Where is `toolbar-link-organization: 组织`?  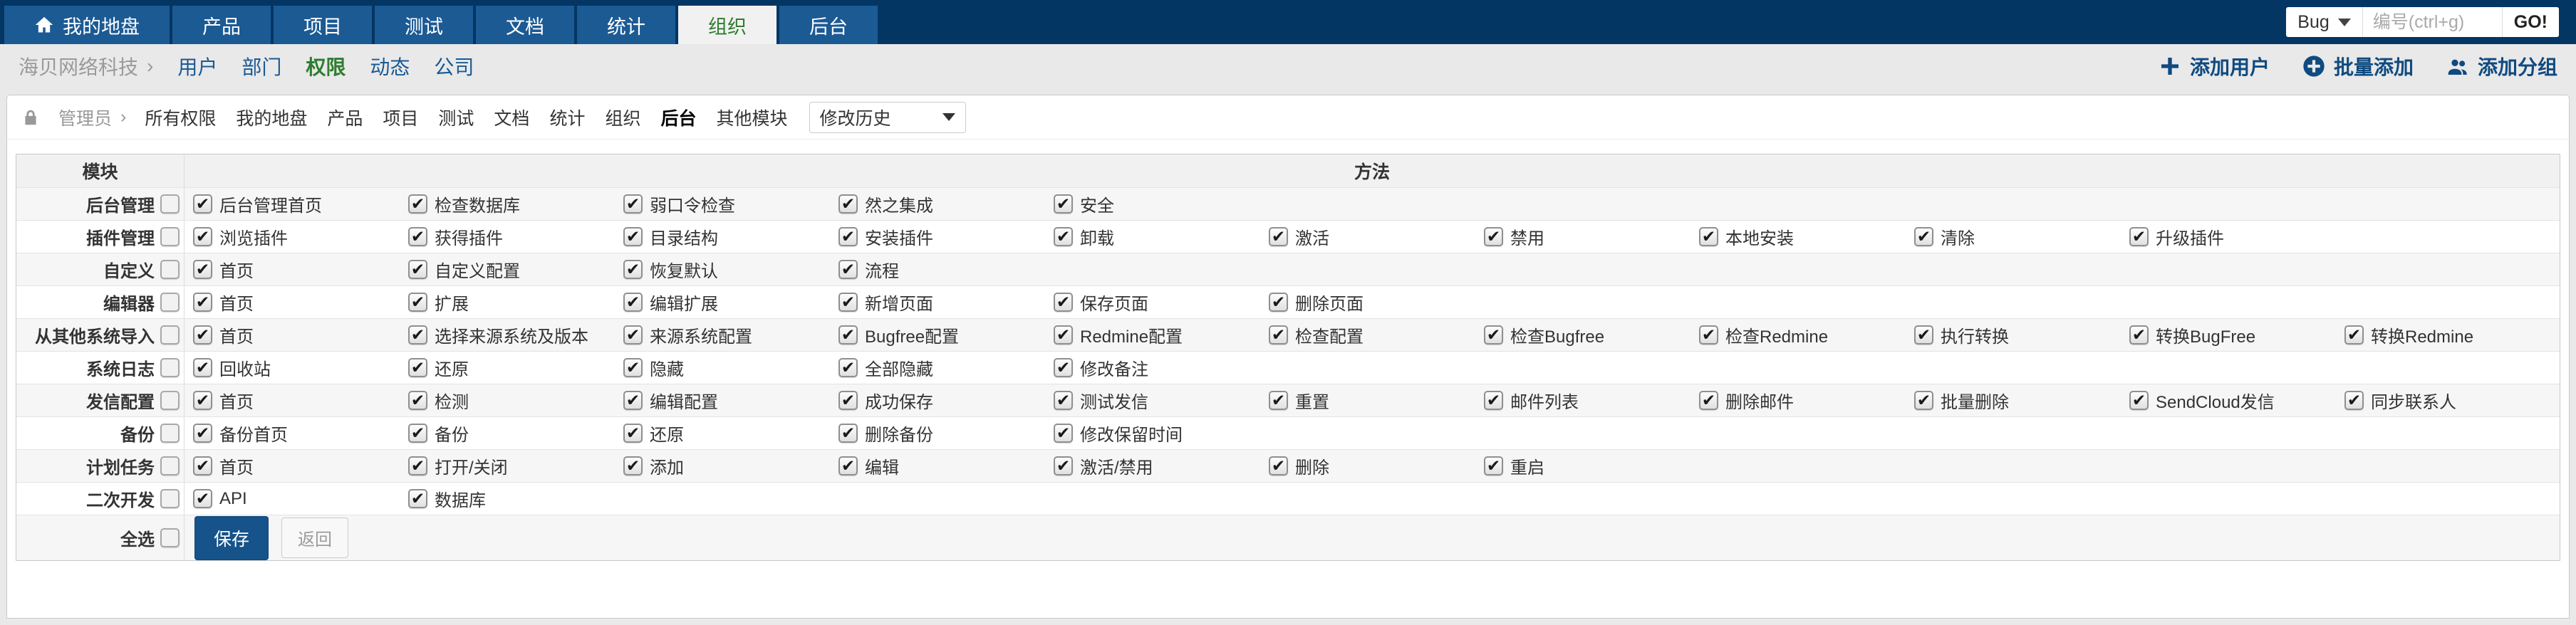
toolbar-link-organization: 组织 is located at coordinates (622, 117).